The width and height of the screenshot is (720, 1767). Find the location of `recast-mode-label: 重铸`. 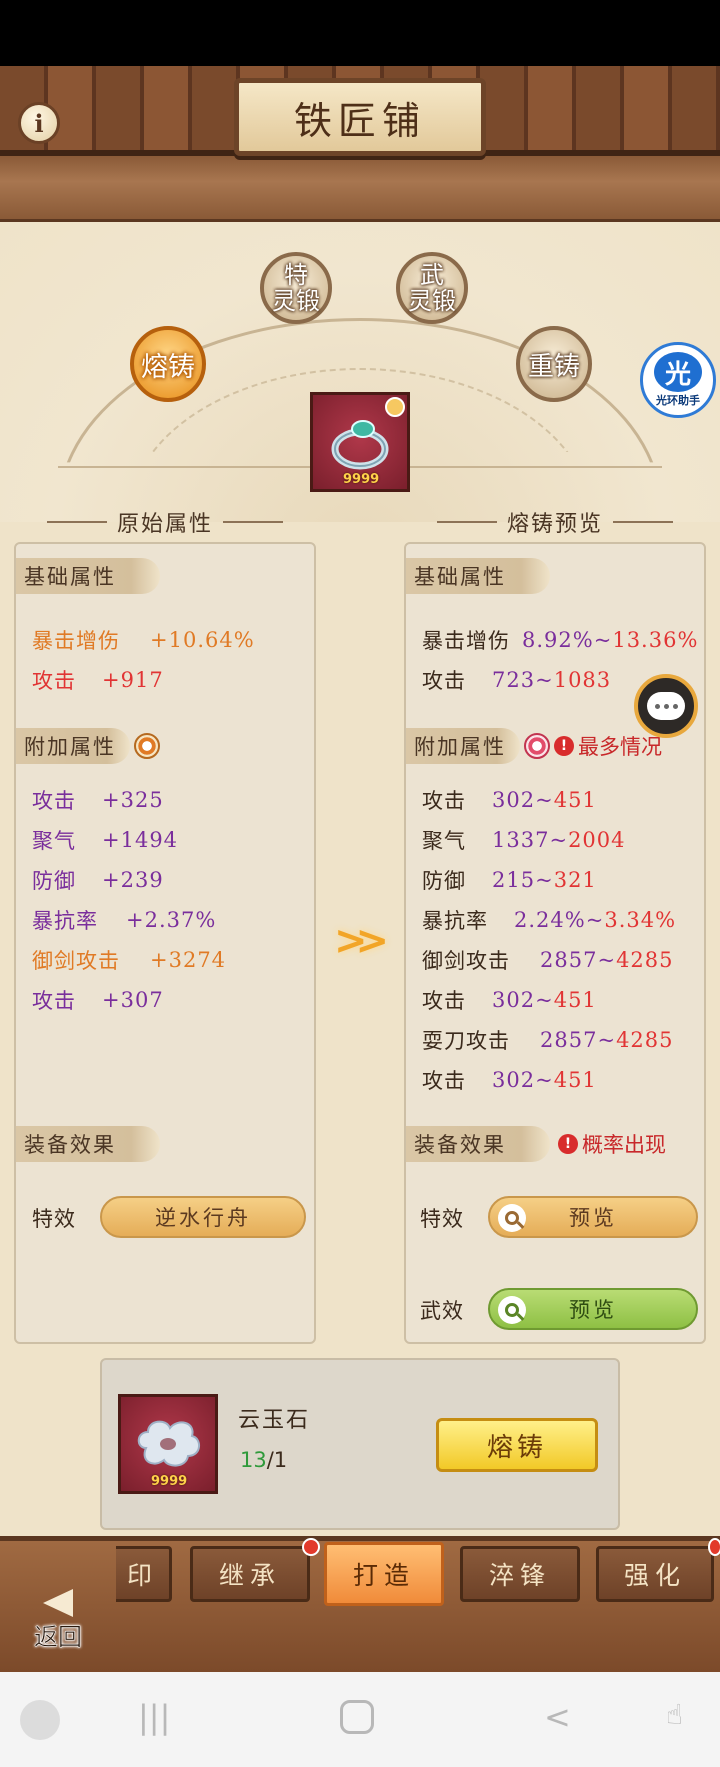

recast-mode-label: 重铸 is located at coordinates (553, 366).